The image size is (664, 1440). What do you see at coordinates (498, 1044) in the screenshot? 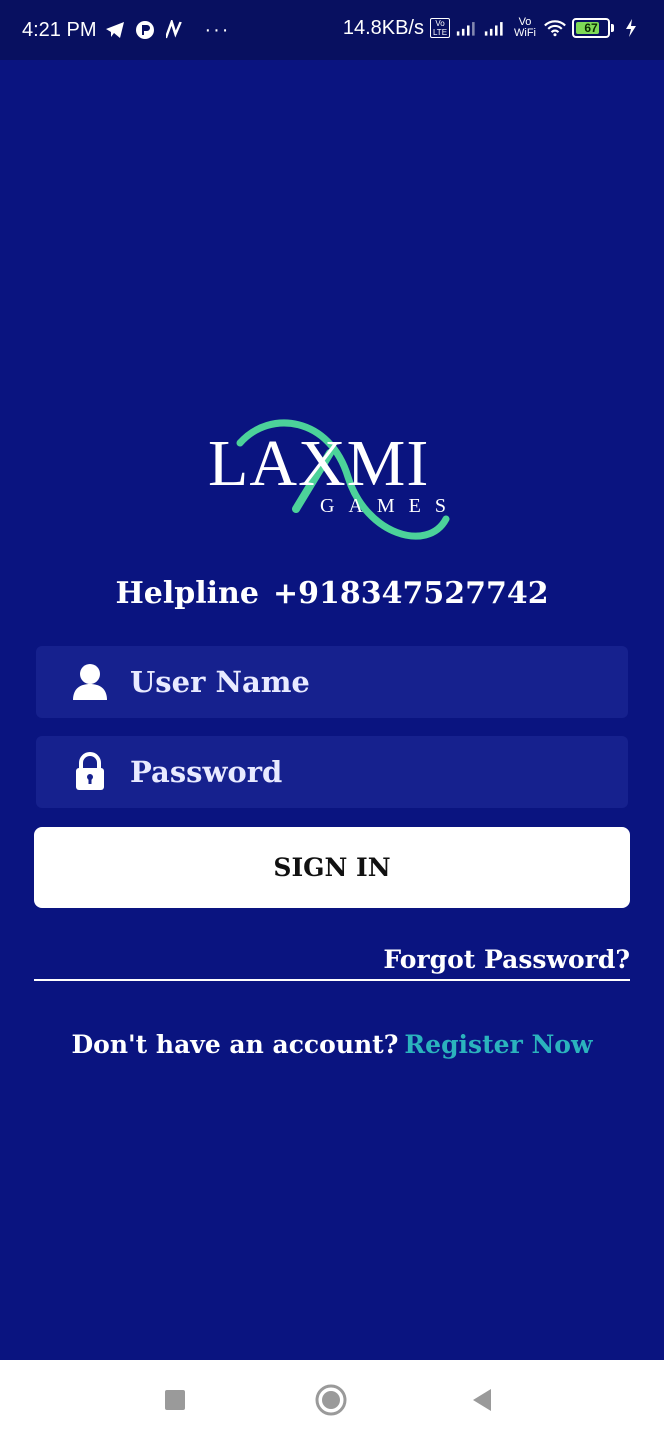
I see `register-now-link: Register Now` at bounding box center [498, 1044].